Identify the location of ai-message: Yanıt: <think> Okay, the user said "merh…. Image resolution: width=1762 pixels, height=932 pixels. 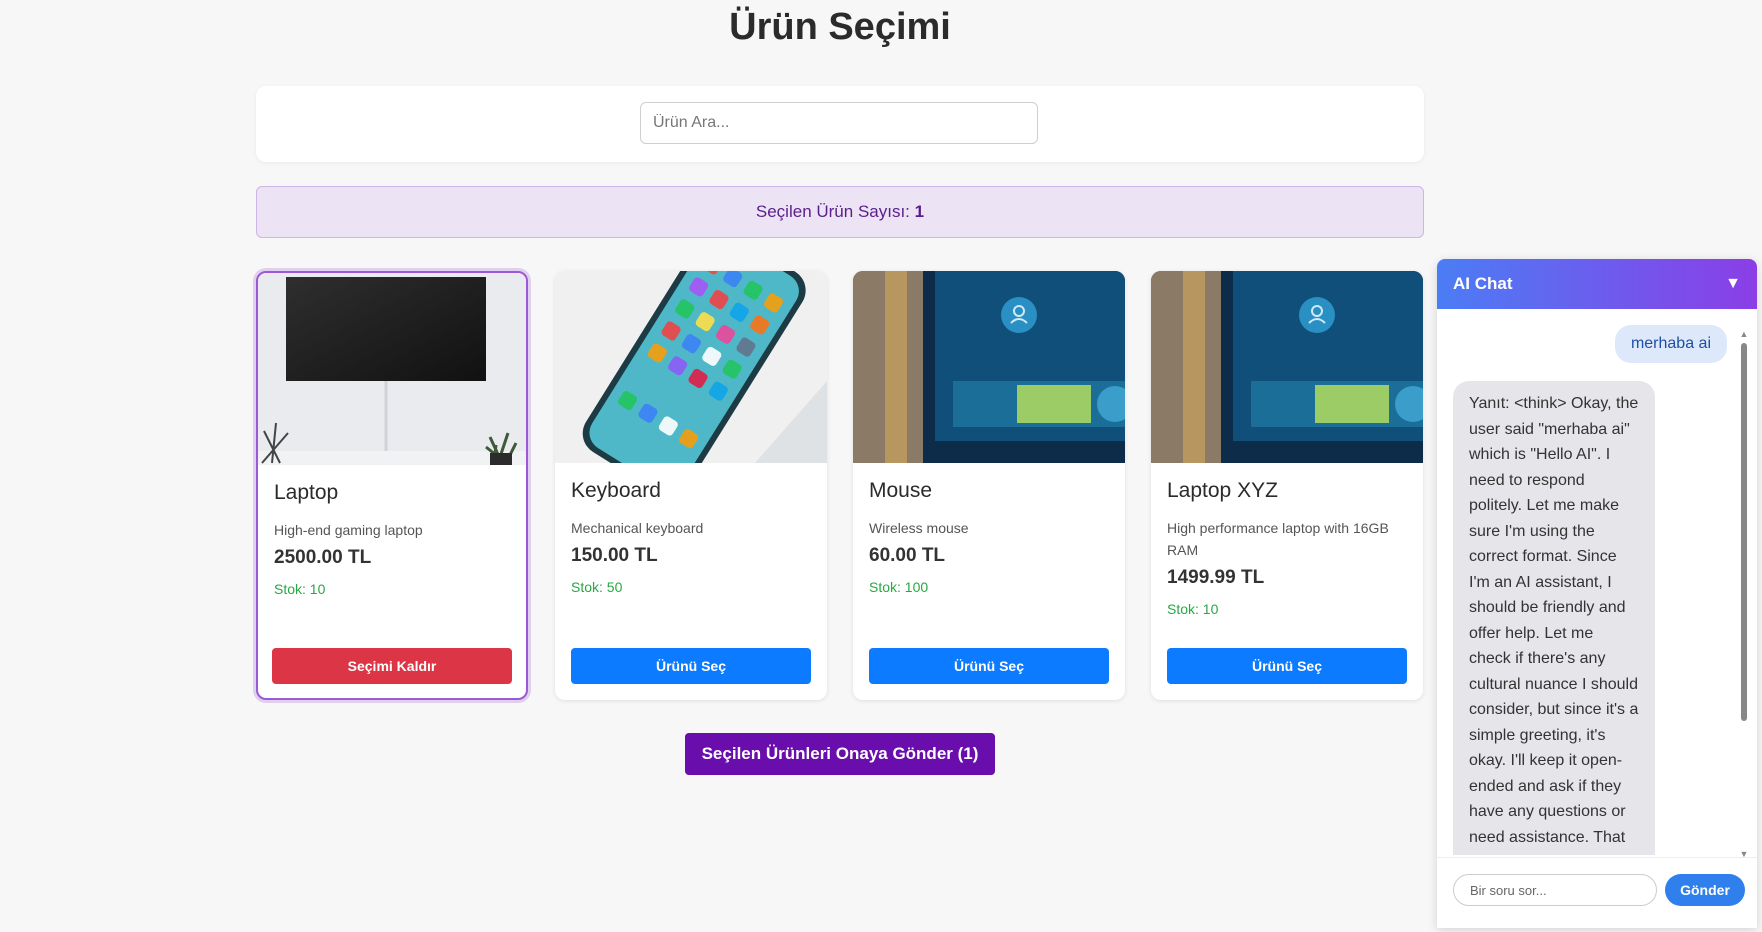
(1554, 618).